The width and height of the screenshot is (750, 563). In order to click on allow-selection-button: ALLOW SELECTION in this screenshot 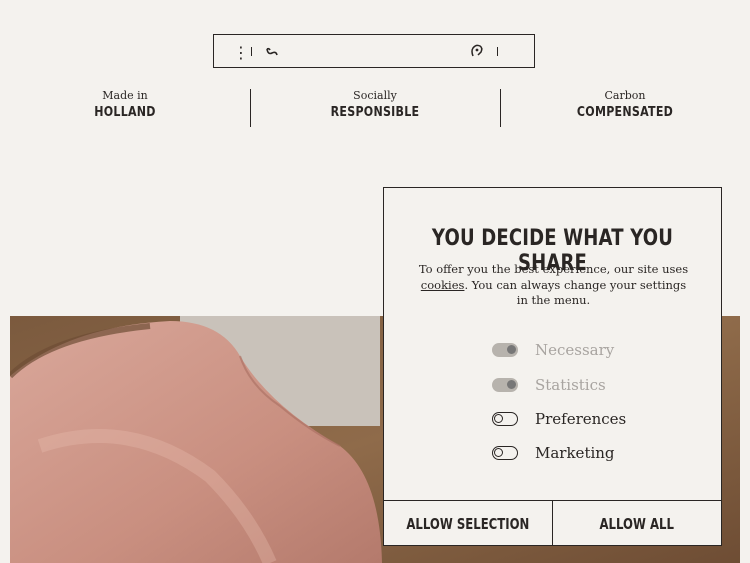, I will do `click(468, 523)`.